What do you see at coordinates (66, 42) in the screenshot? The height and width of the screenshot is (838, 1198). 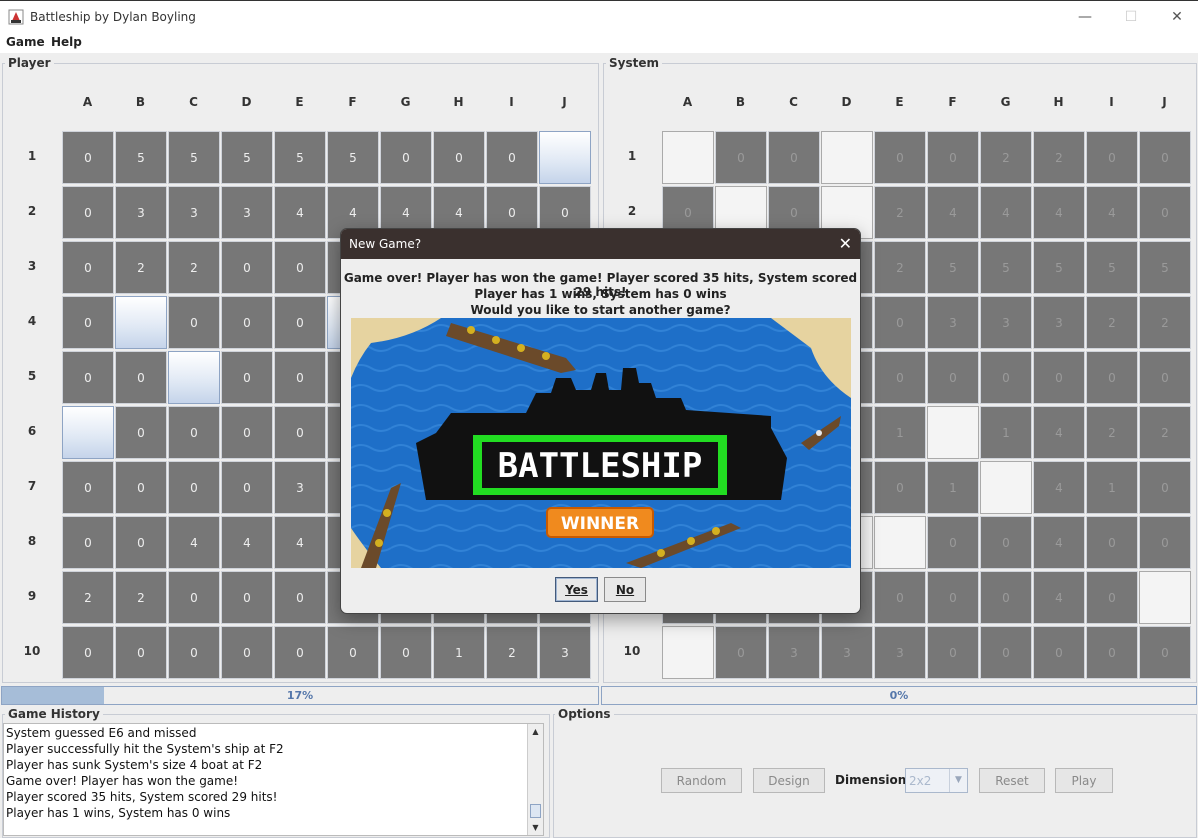 I see `menu-help: Help` at bounding box center [66, 42].